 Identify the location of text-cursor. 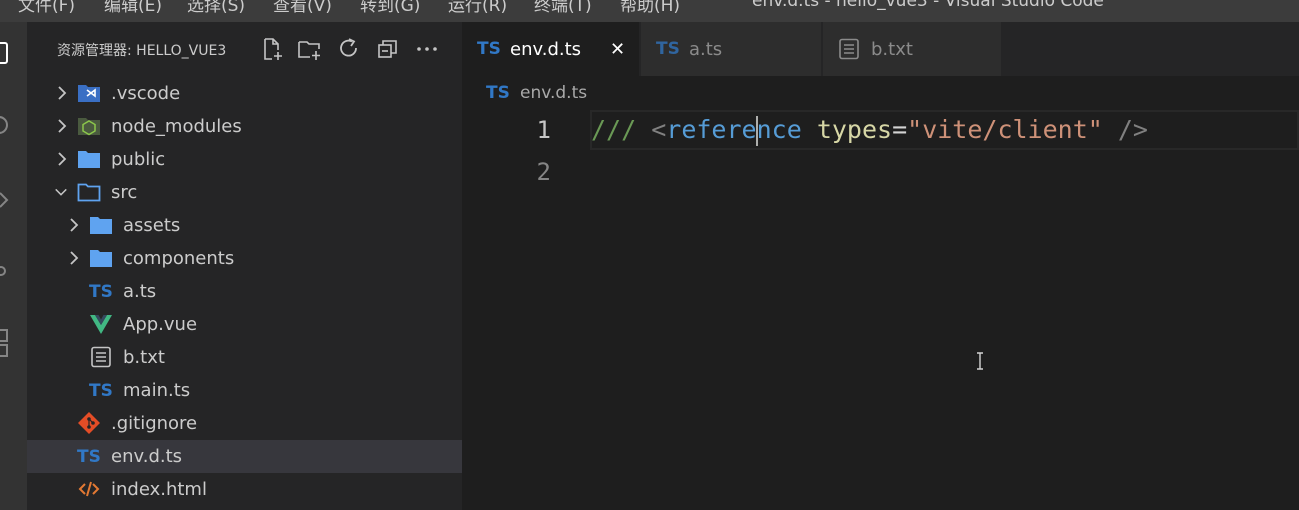
(757, 131).